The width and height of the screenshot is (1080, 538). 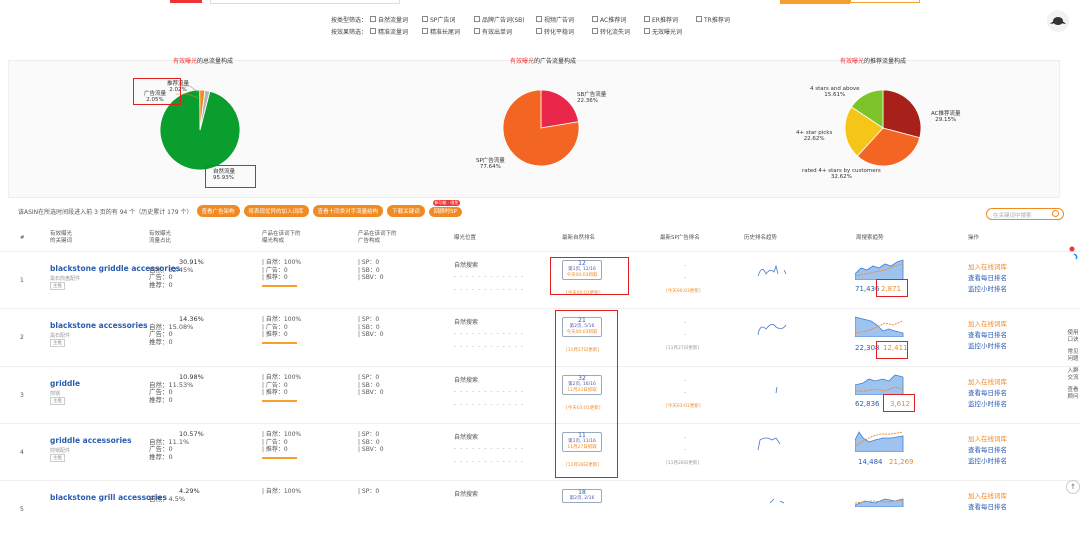 I want to click on download-keywords-button: 下载关键词, so click(x=406, y=211).